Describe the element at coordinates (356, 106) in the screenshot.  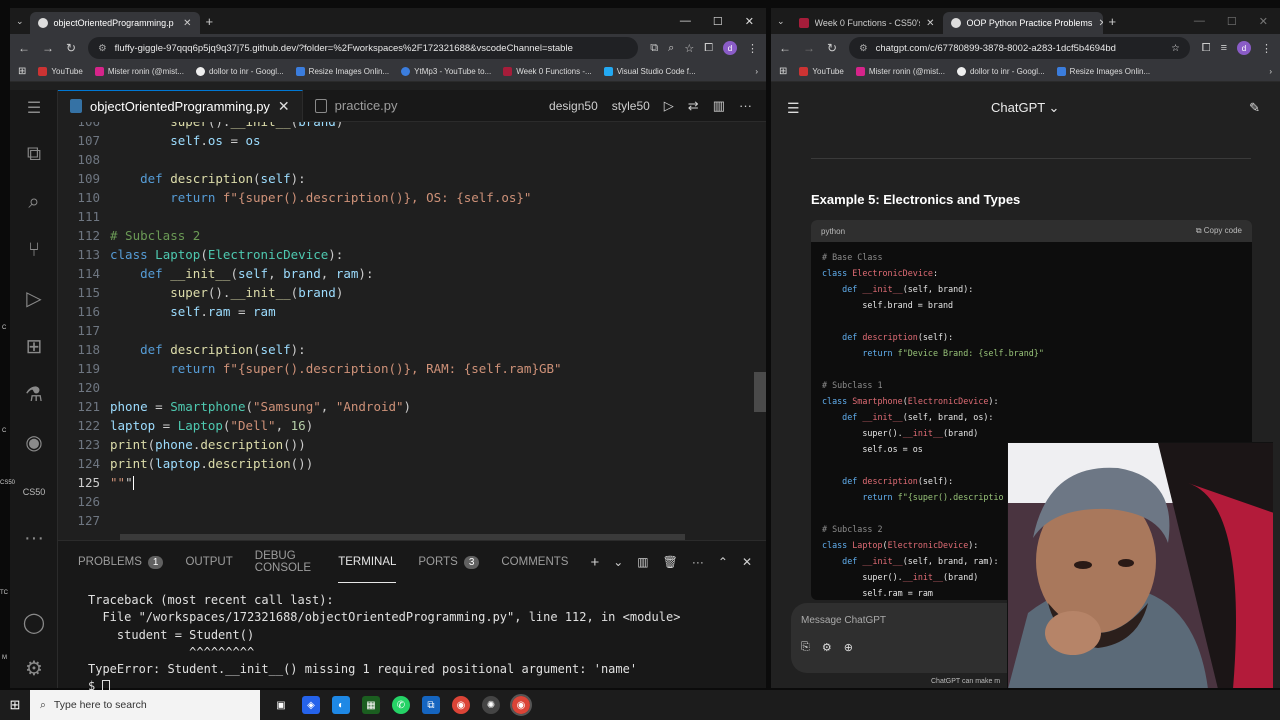
I see `tab-practice: practice.py` at that location.